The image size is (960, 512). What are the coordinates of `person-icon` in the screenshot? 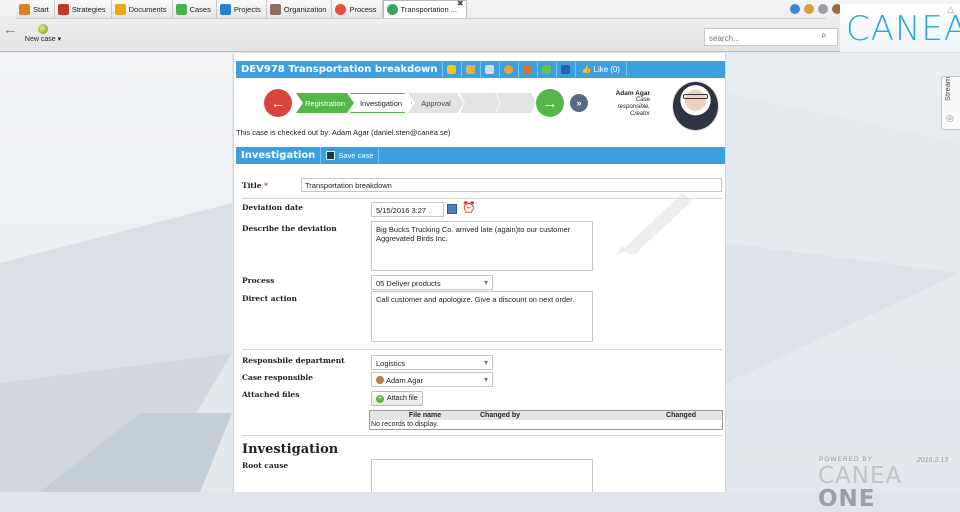 It's located at (380, 380).